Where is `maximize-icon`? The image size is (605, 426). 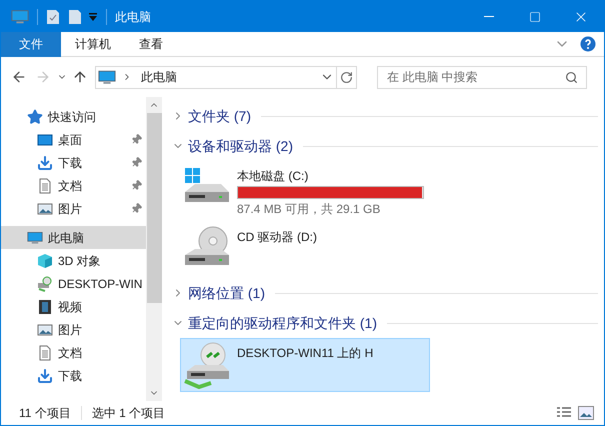 maximize-icon is located at coordinates (535, 16).